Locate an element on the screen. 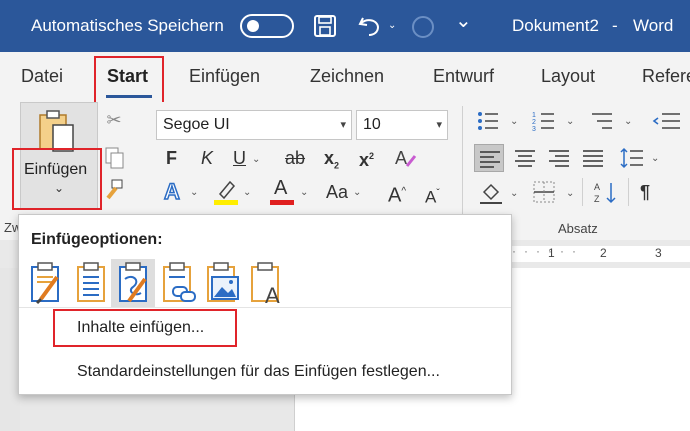 The width and height of the screenshot is (690, 431). copy-icon is located at coordinates (115, 158).